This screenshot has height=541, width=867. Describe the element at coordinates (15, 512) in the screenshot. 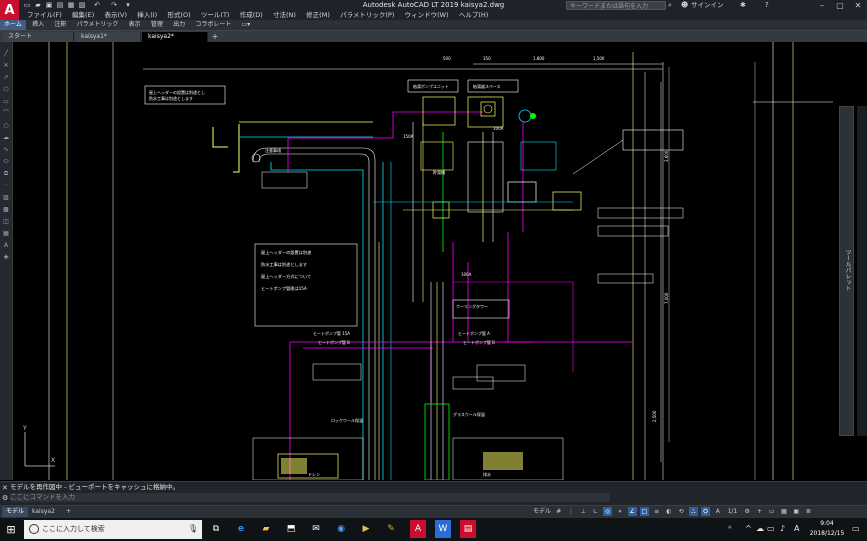

I see `layout-tab-model: モデル` at that location.